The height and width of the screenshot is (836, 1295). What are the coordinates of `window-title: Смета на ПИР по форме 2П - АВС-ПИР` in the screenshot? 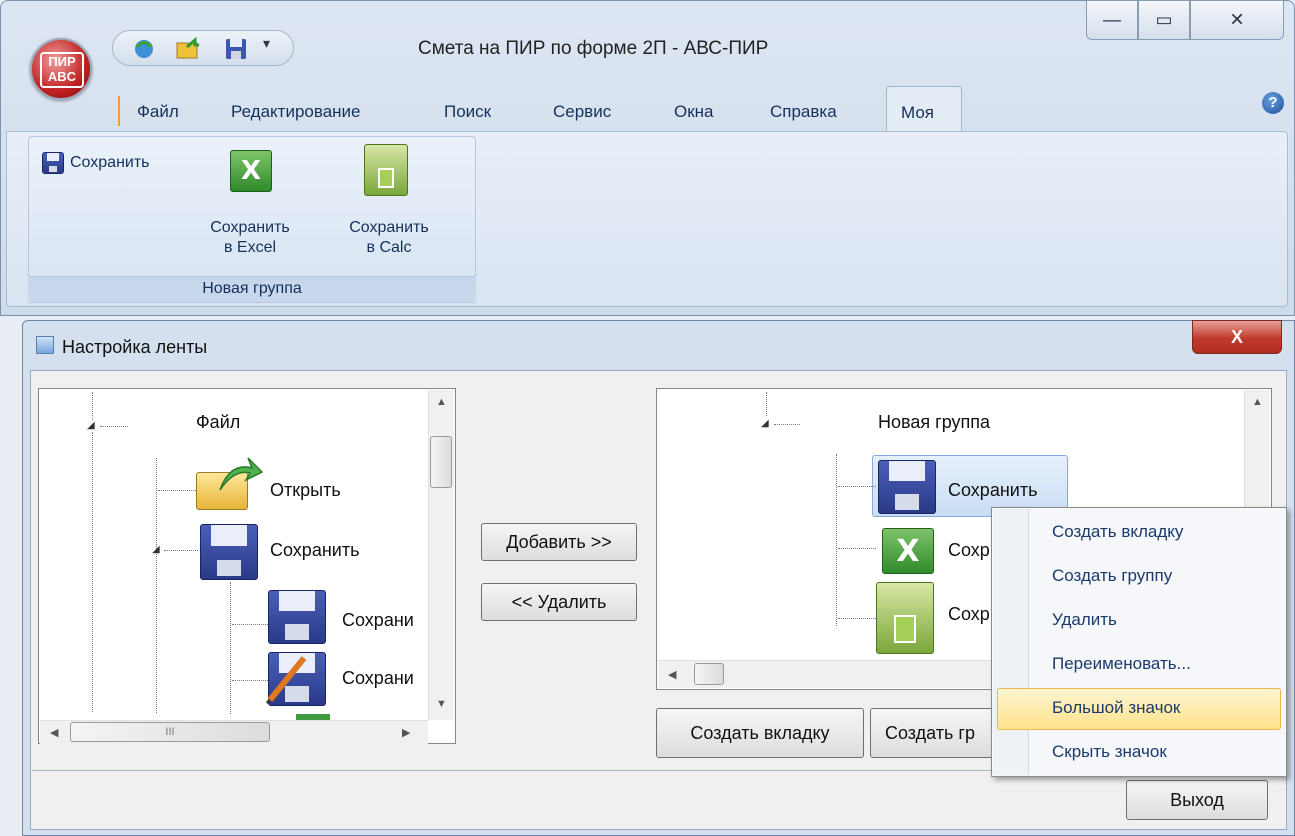 It's located at (593, 48).